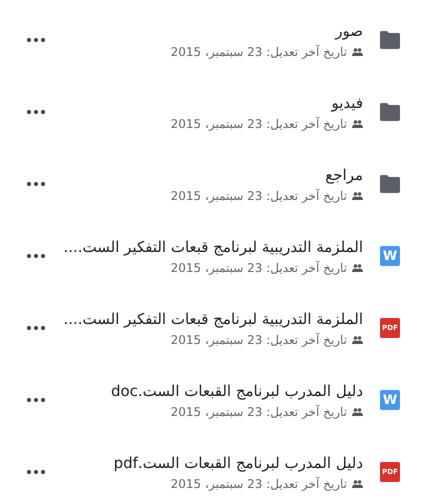 The height and width of the screenshot is (500, 429). Describe the element at coordinates (236, 391) in the screenshot. I see `file-name: دليل المدرب لبرنامج القبعات الست.doc` at that location.